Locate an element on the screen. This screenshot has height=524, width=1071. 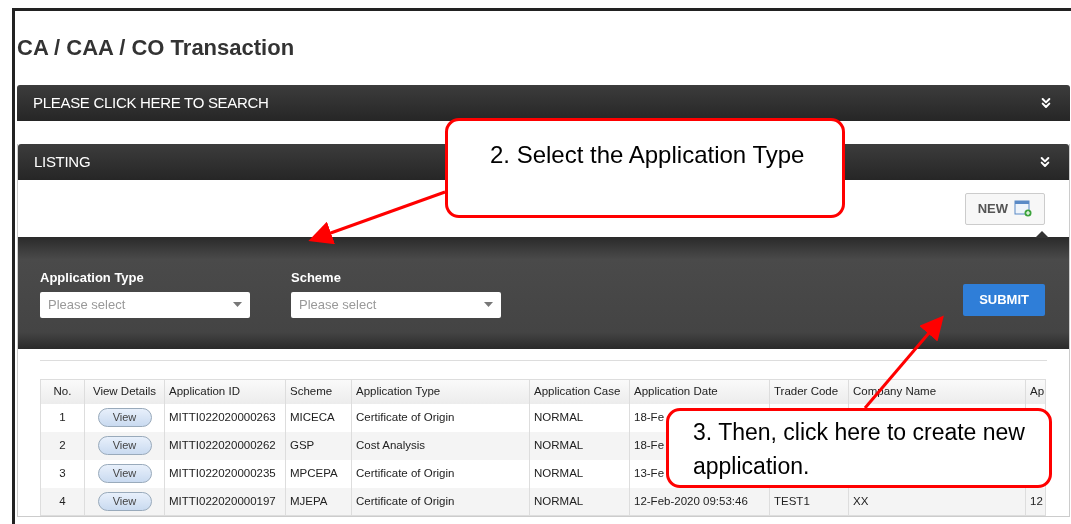
field-label: Application Type is located at coordinates (92, 278).